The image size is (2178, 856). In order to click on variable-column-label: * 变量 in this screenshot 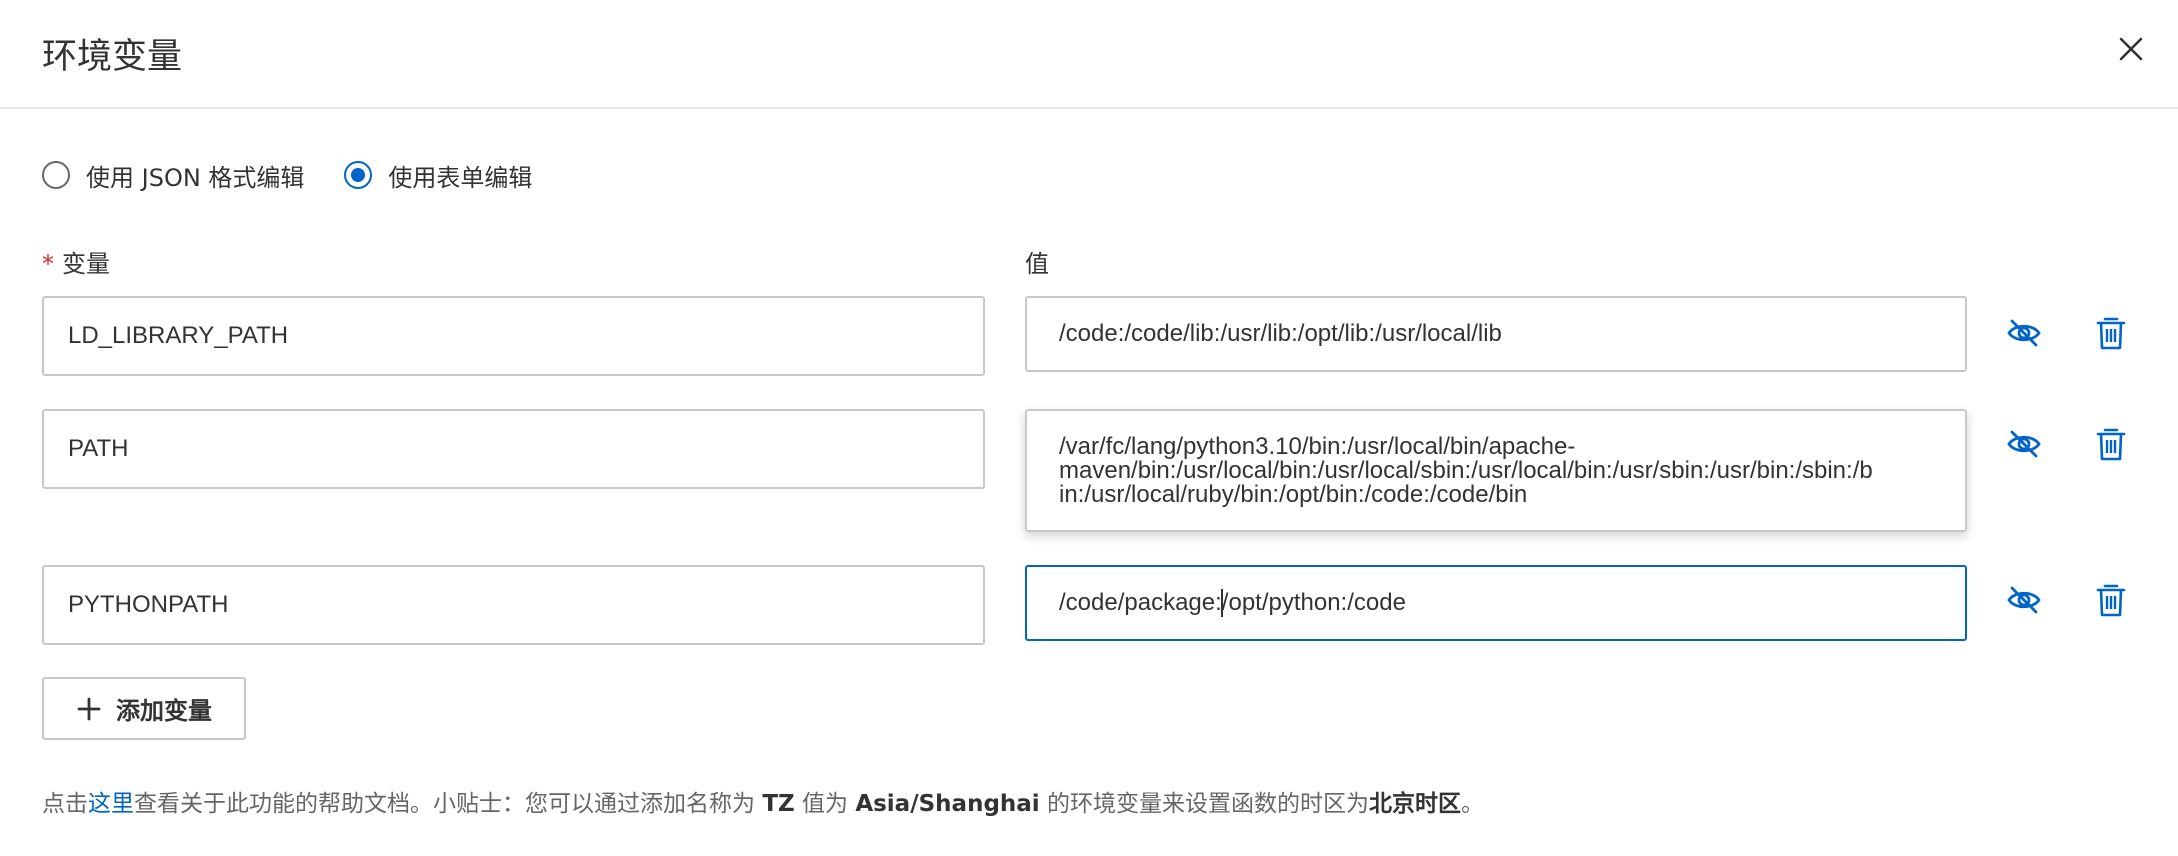, I will do `click(76, 261)`.